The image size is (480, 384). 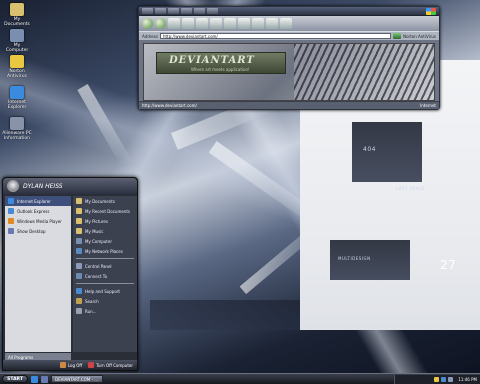 I want to click on windows-logo-icon, so click(x=431, y=11).